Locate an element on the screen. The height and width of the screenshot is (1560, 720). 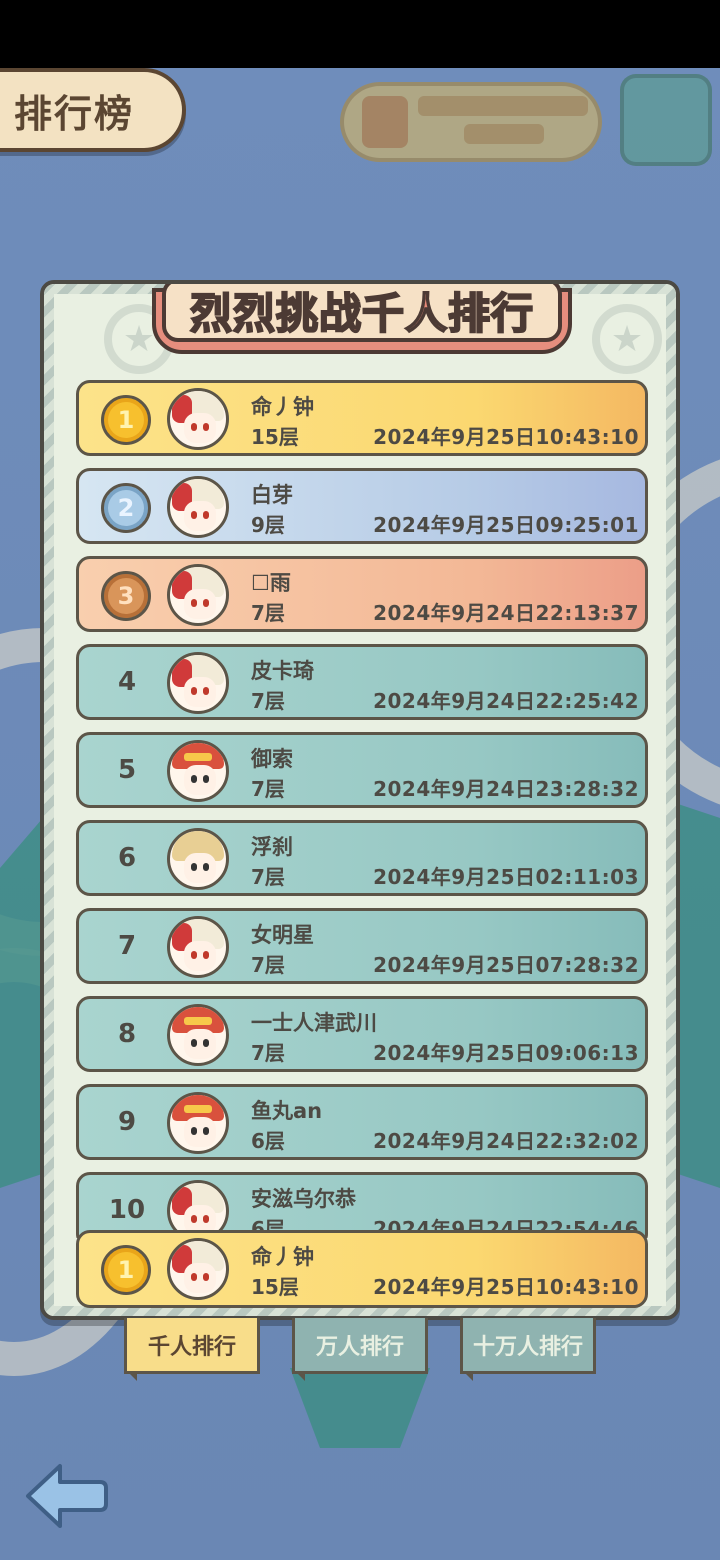
page-title: 排行榜 is located at coordinates (74, 113).